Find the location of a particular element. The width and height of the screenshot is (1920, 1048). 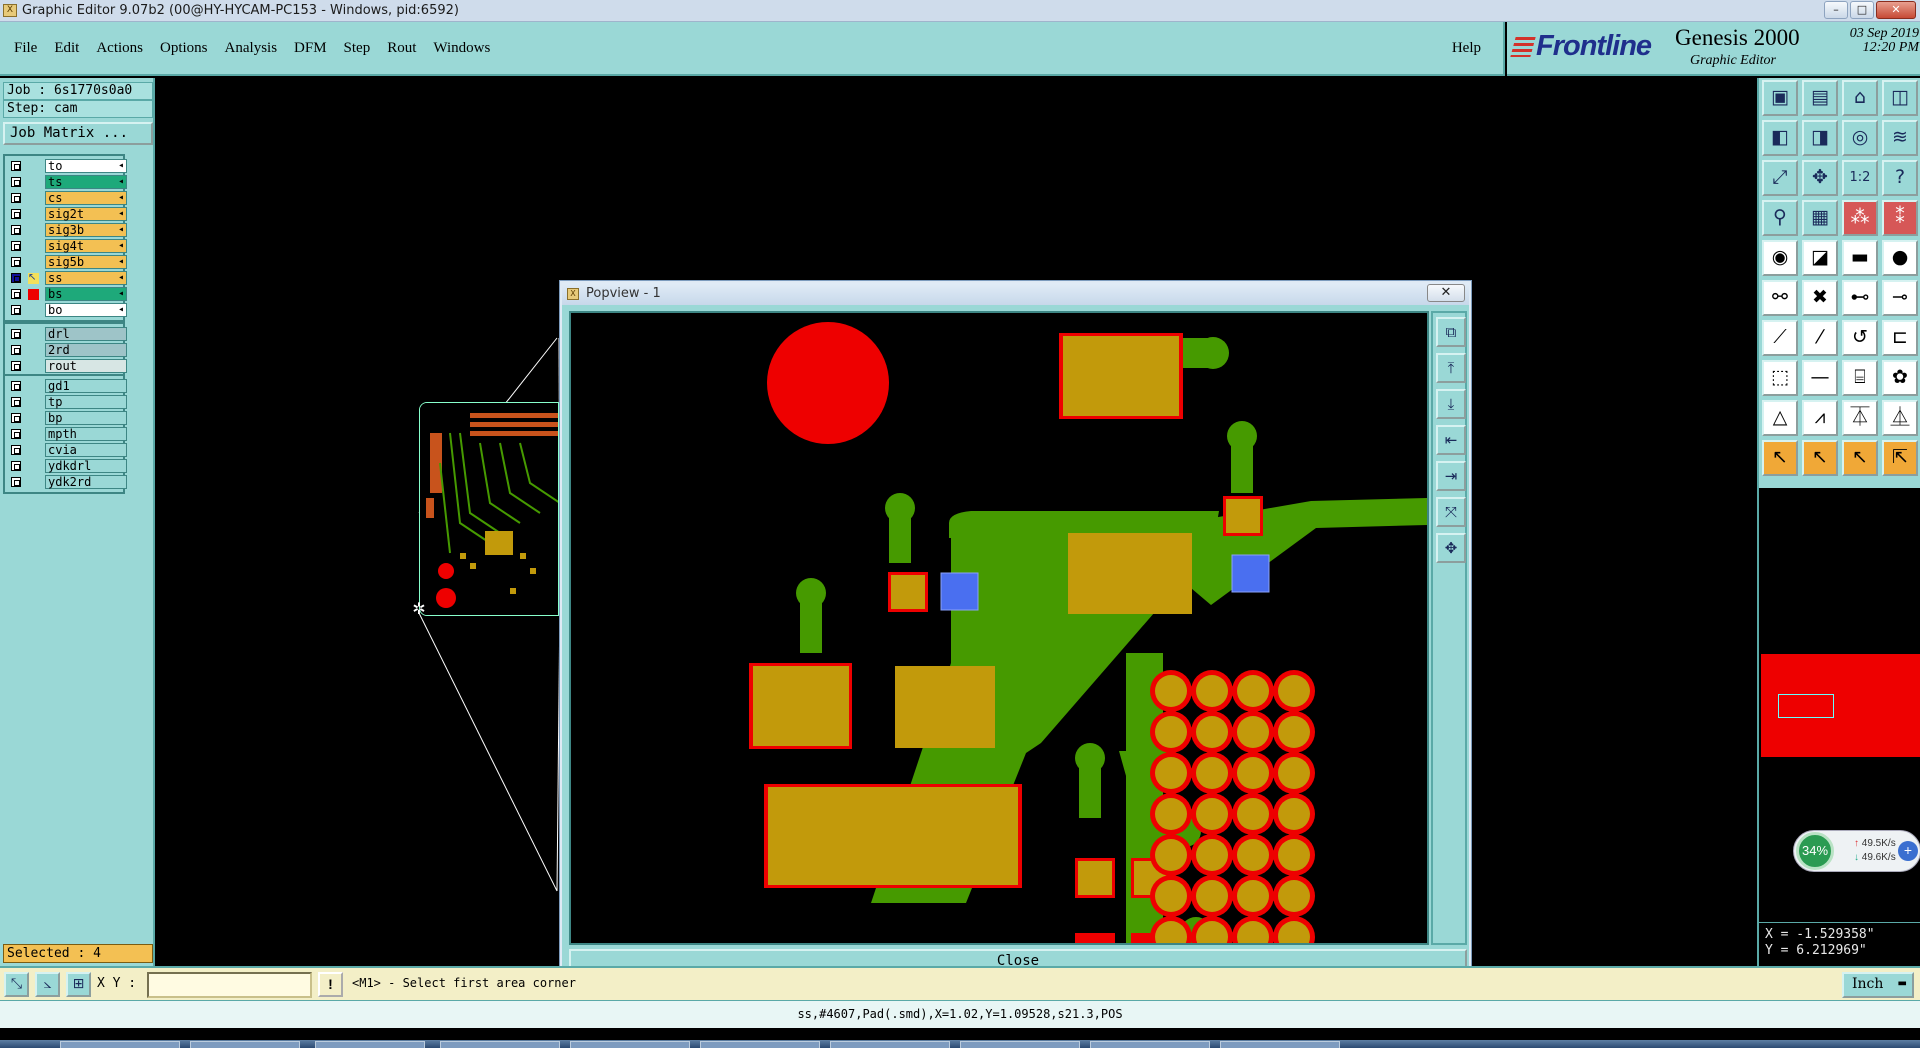

pointer4-icon: ⇱ is located at coordinates (1900, 458).